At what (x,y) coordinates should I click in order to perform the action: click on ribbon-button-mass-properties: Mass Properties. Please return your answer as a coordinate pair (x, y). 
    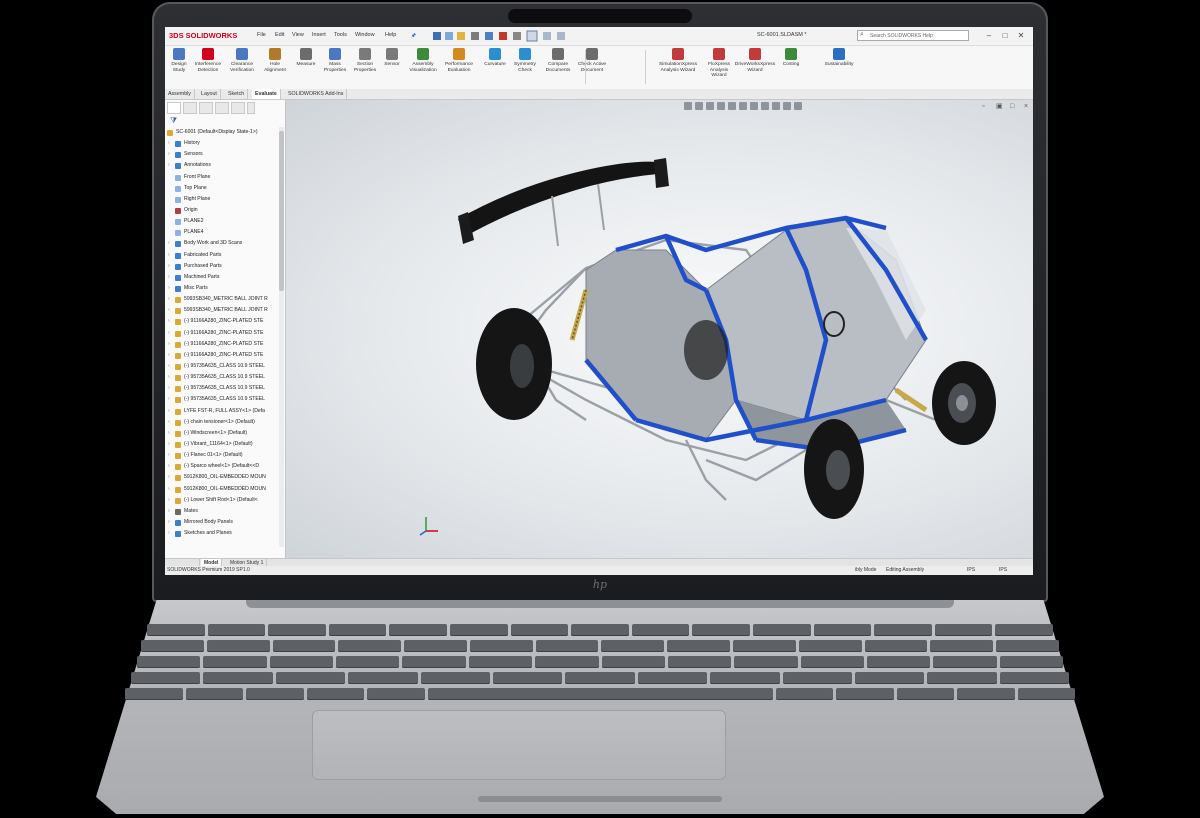
    Looking at the image, I should click on (335, 68).